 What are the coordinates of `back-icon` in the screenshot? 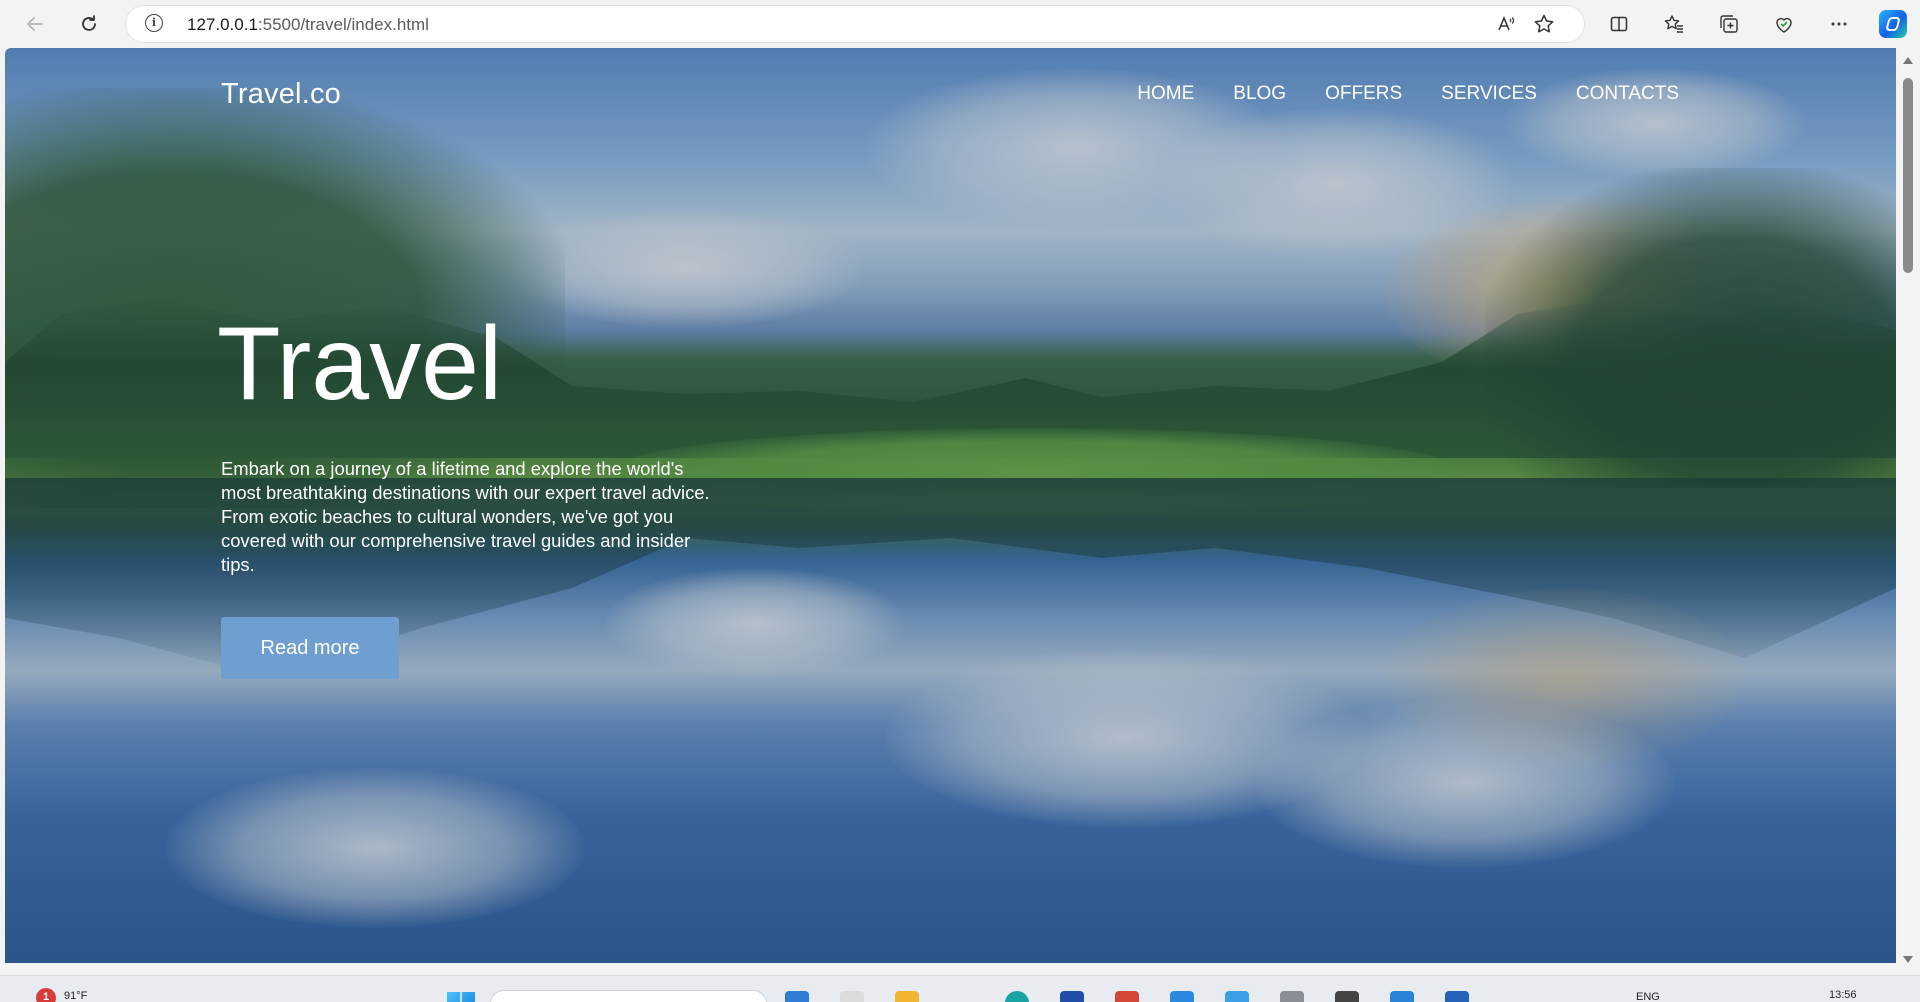 It's located at (35, 24).